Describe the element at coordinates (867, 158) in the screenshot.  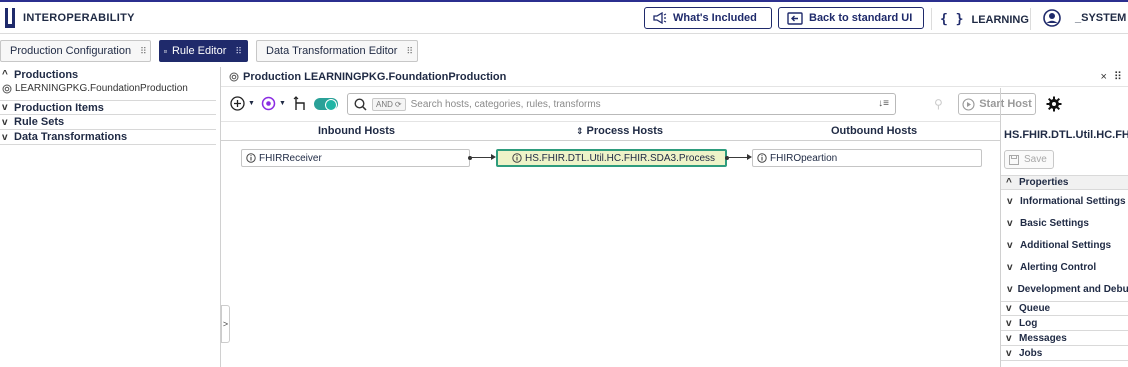
I see `outbound-host-card: FHIROpeartion` at that location.